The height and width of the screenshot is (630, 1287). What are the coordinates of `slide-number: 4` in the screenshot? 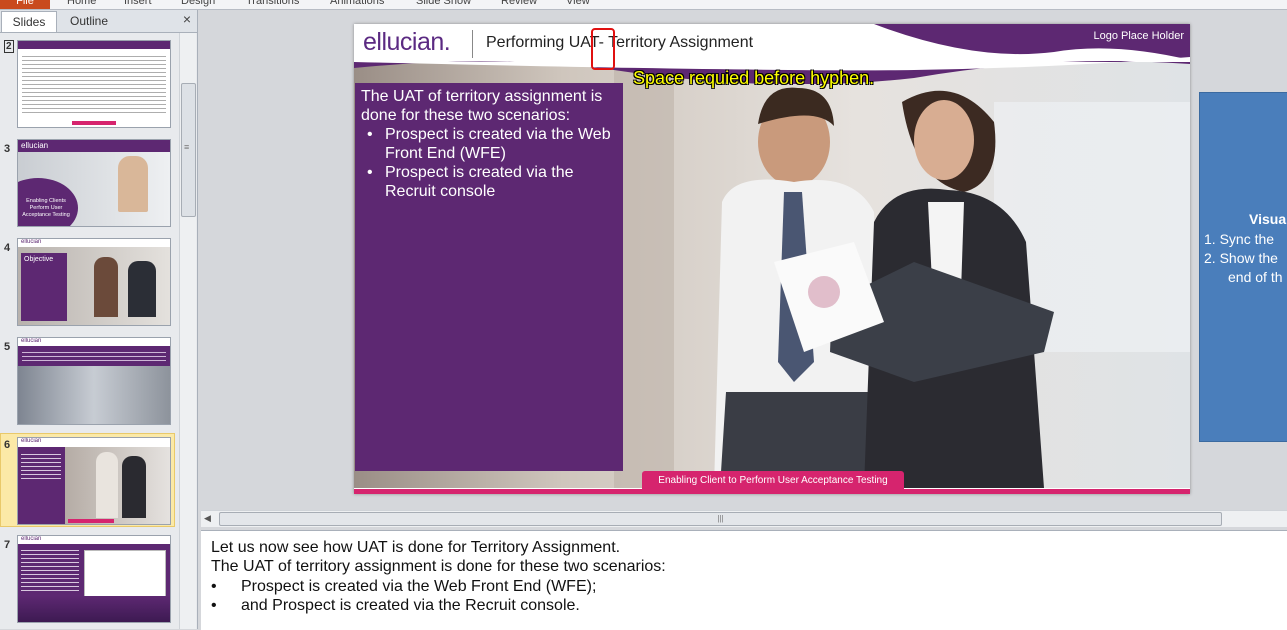 It's located at (7, 248).